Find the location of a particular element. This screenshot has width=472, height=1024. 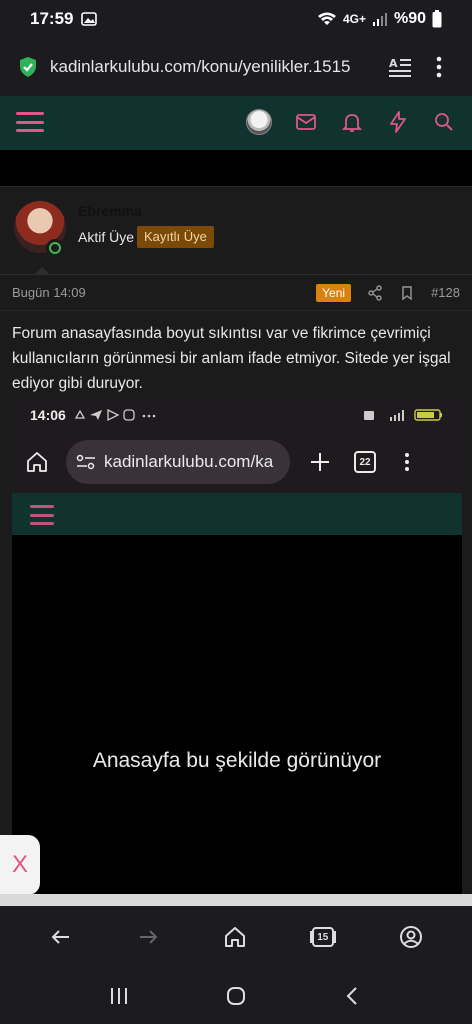

wifi-icon is located at coordinates (326, 18).